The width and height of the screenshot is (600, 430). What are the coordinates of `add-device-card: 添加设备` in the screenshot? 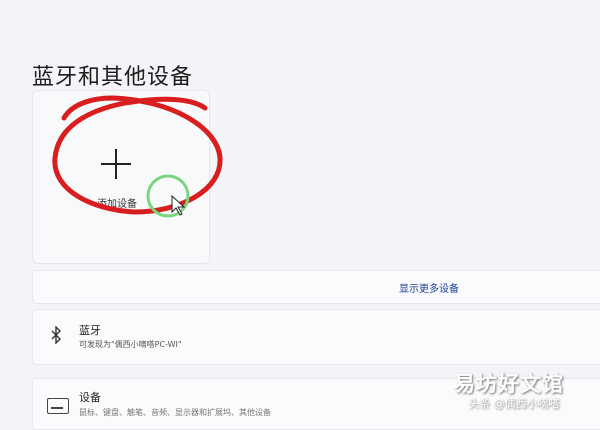 It's located at (121, 177).